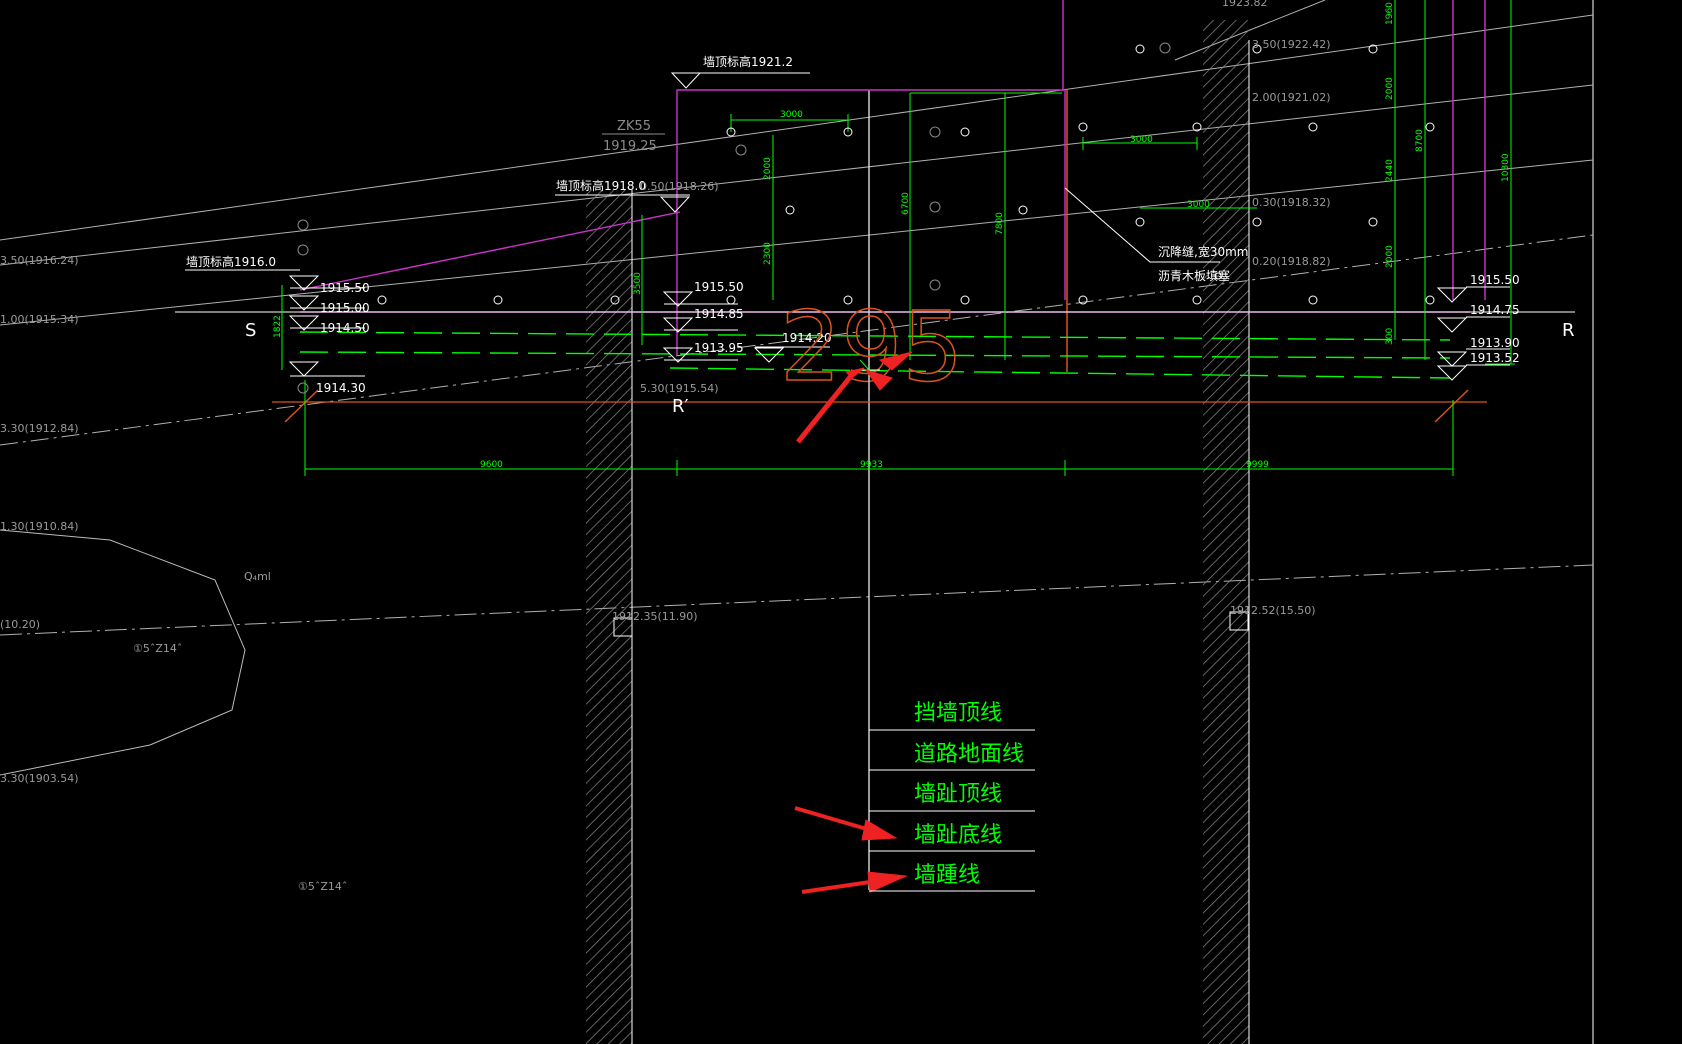 The width and height of the screenshot is (1682, 1044). What do you see at coordinates (958, 713) in the screenshot?
I see `legend-item-1: 挡墙顶线` at bounding box center [958, 713].